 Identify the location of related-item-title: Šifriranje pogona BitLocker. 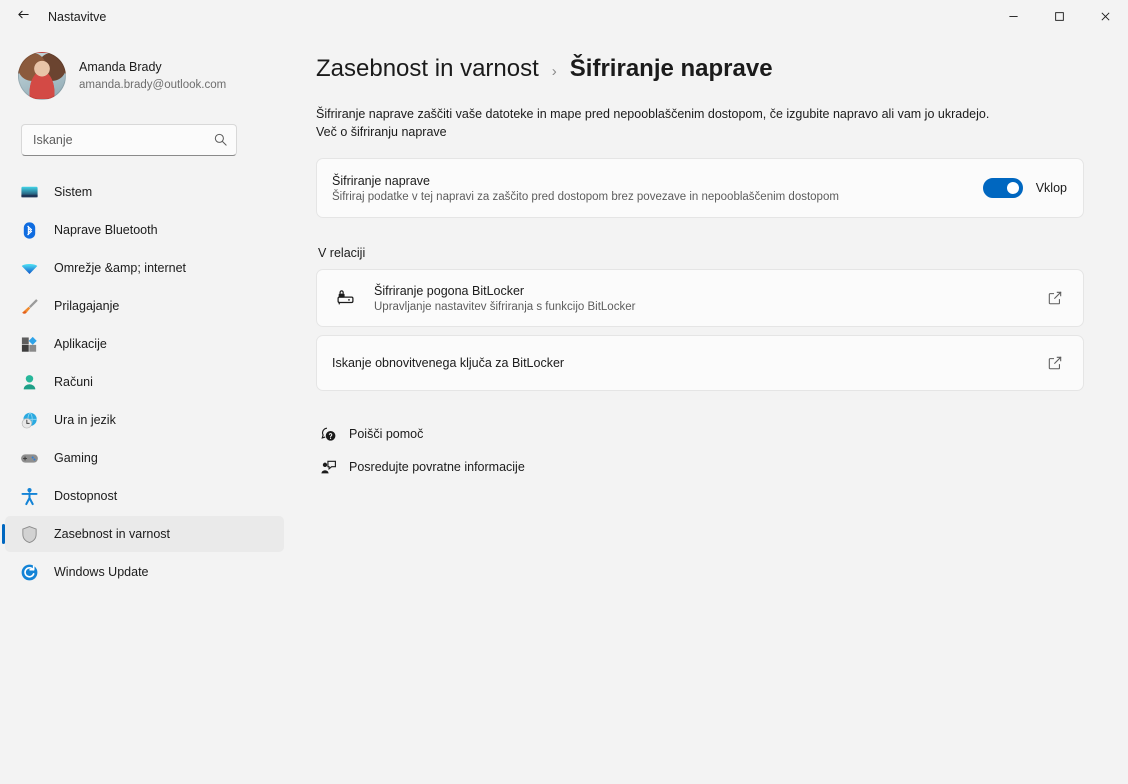
(449, 290).